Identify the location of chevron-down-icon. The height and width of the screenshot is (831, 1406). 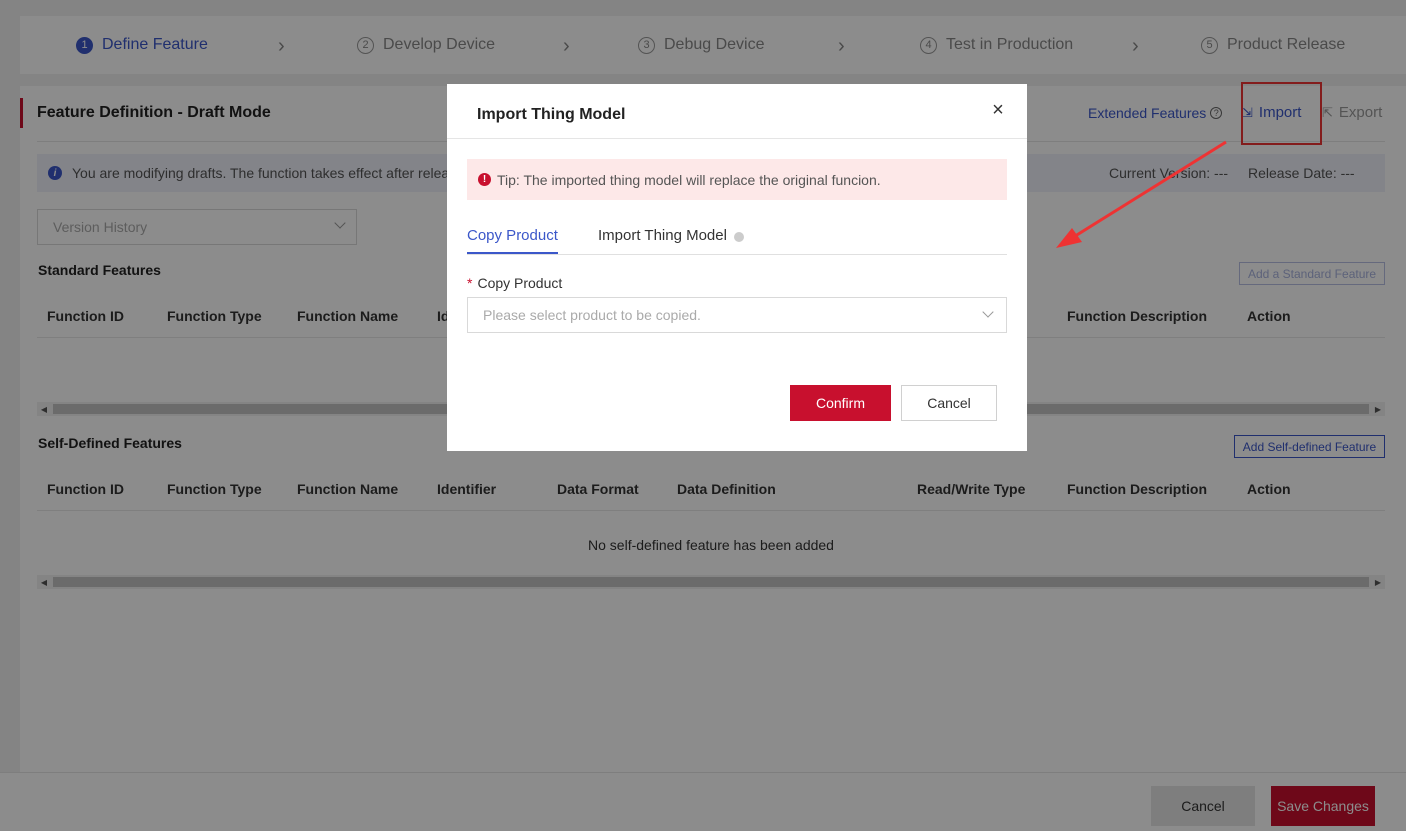
(988, 312).